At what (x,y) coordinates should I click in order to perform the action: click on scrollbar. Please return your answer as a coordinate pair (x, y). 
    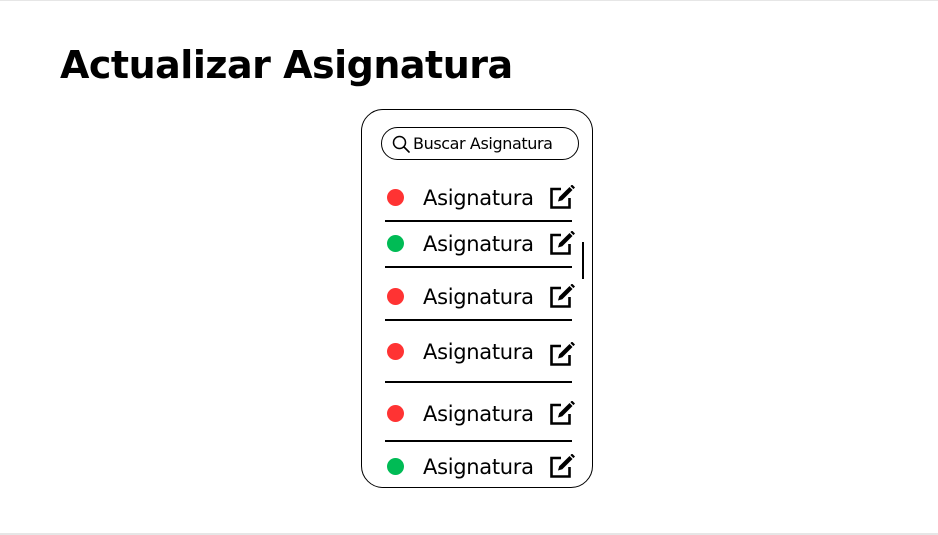
    Looking at the image, I should click on (583, 260).